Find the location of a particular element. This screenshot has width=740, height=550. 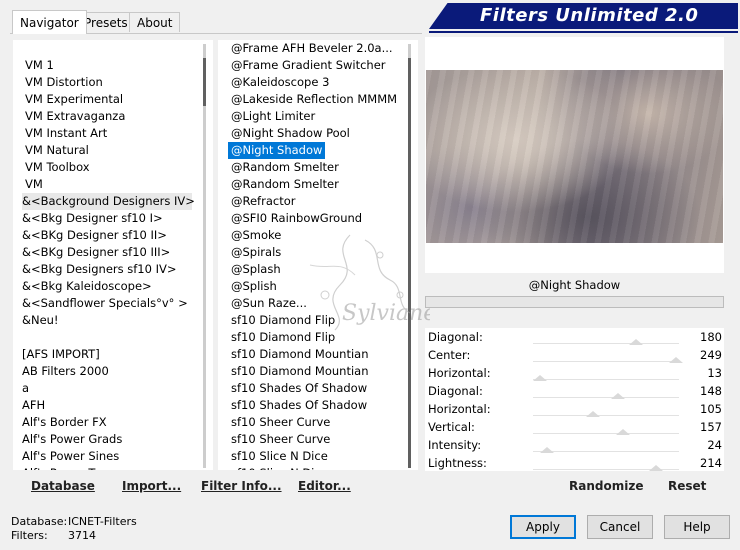

help-button: Help is located at coordinates (697, 527).